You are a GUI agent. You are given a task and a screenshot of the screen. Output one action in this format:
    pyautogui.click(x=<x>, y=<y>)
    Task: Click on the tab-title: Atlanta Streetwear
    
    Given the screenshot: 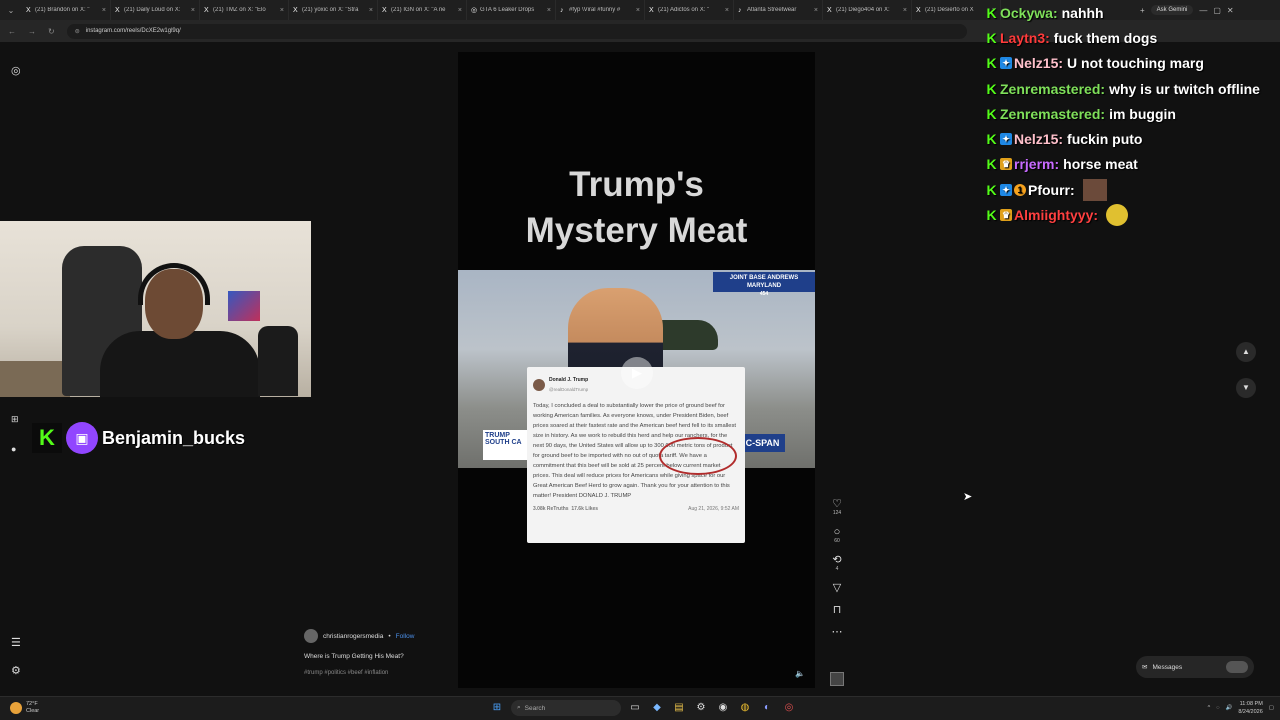 What is the action you would take?
    pyautogui.click(x=772, y=10)
    